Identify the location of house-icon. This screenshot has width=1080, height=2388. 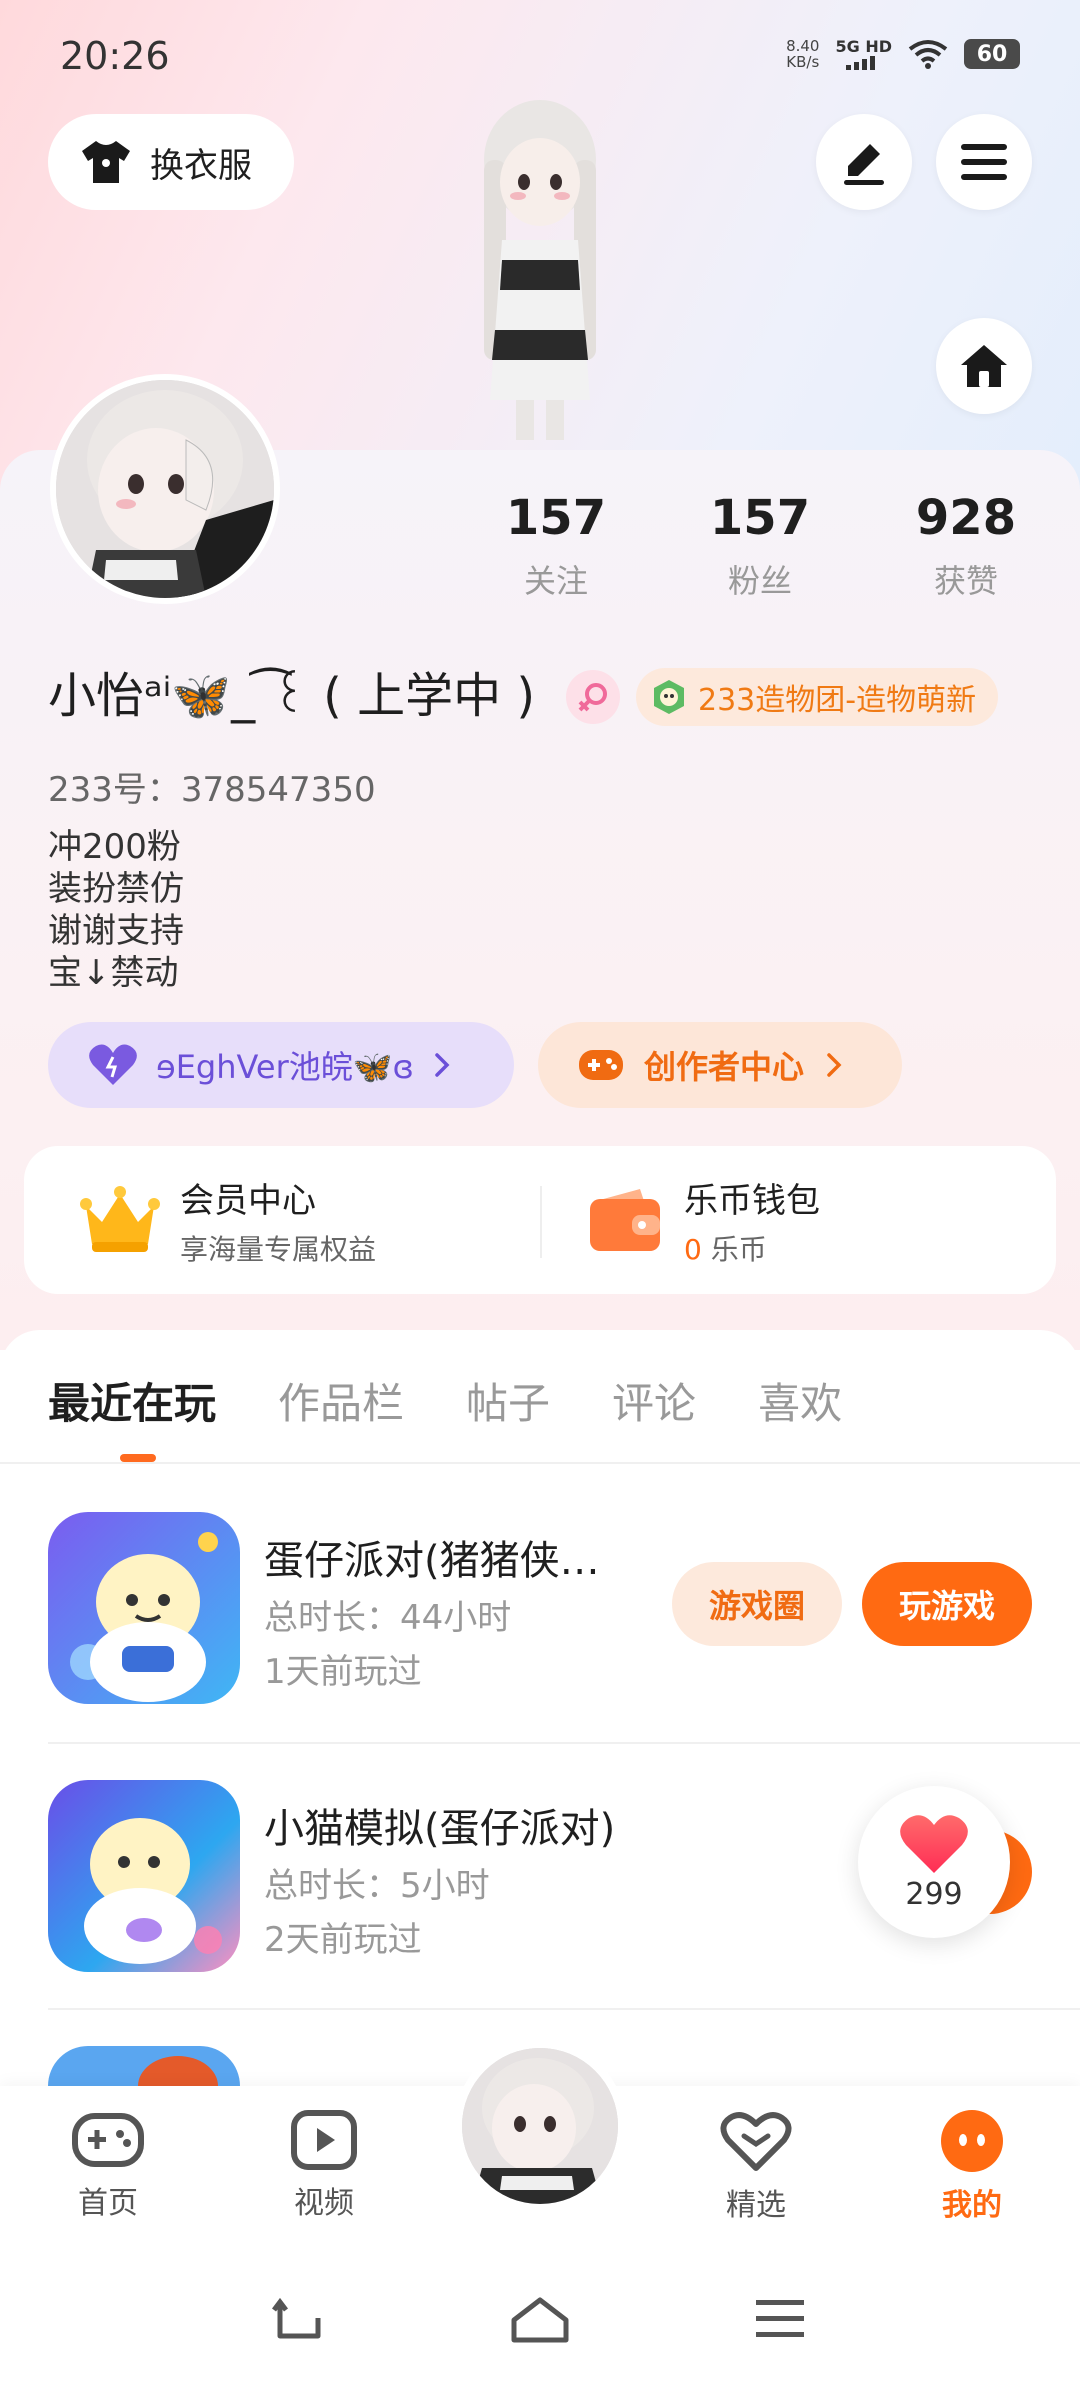
(984, 366).